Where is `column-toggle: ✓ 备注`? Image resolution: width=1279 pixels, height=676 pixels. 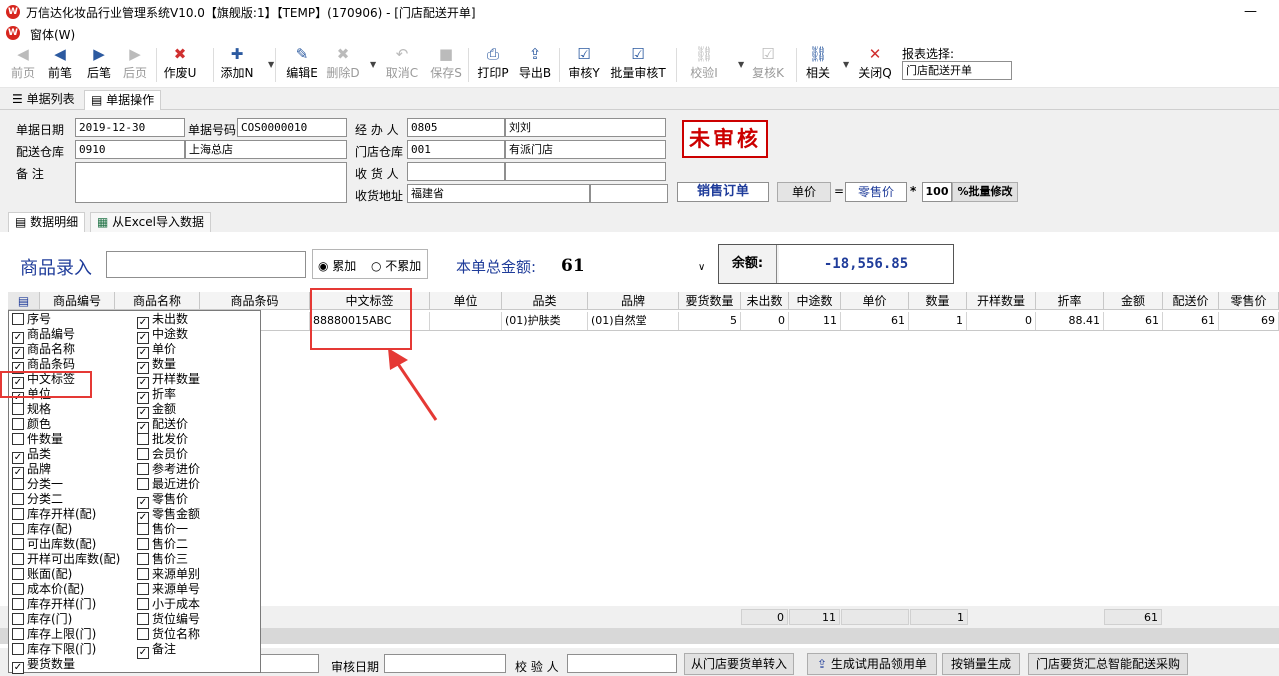 column-toggle: ✓ 备注 is located at coordinates (156, 650).